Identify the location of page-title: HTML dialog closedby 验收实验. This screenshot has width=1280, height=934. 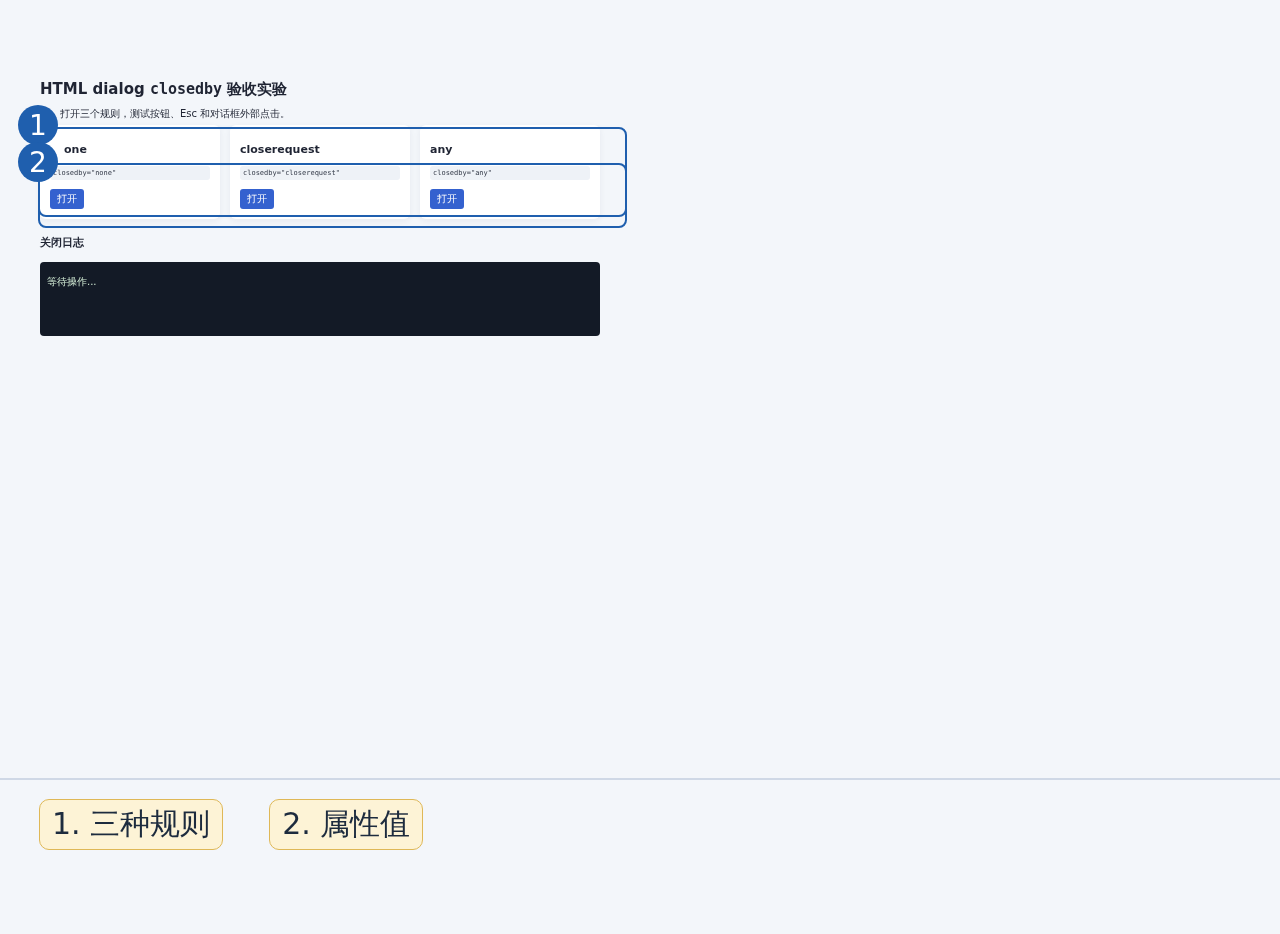
(164, 89).